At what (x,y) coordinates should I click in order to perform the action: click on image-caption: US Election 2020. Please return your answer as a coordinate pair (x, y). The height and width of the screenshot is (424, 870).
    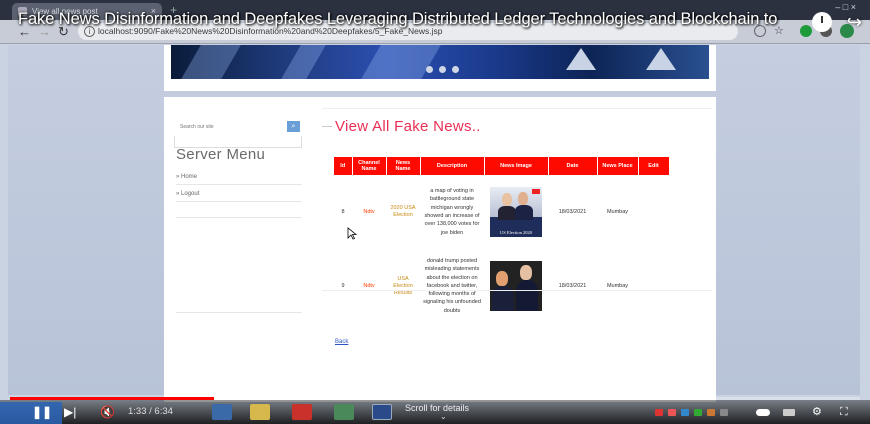
    Looking at the image, I should click on (516, 232).